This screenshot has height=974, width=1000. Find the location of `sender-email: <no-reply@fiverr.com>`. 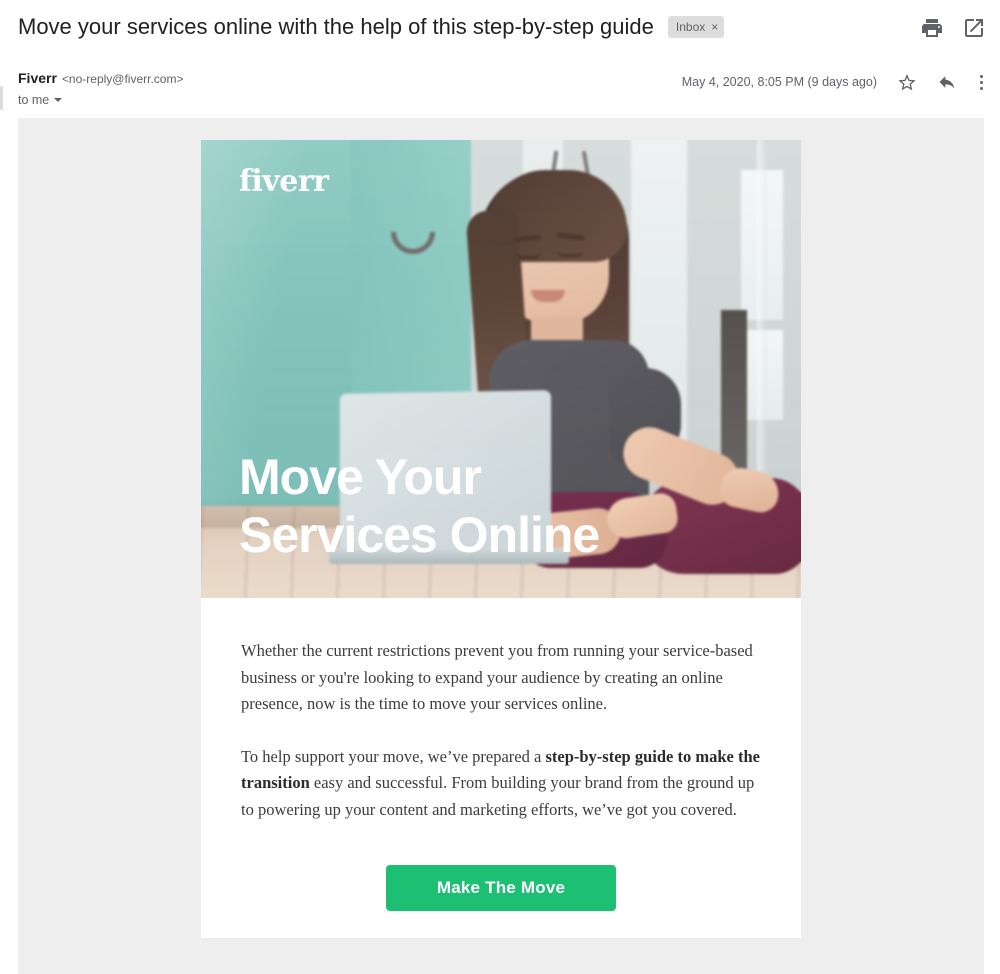

sender-email: <no-reply@fiverr.com> is located at coordinates (122, 79).